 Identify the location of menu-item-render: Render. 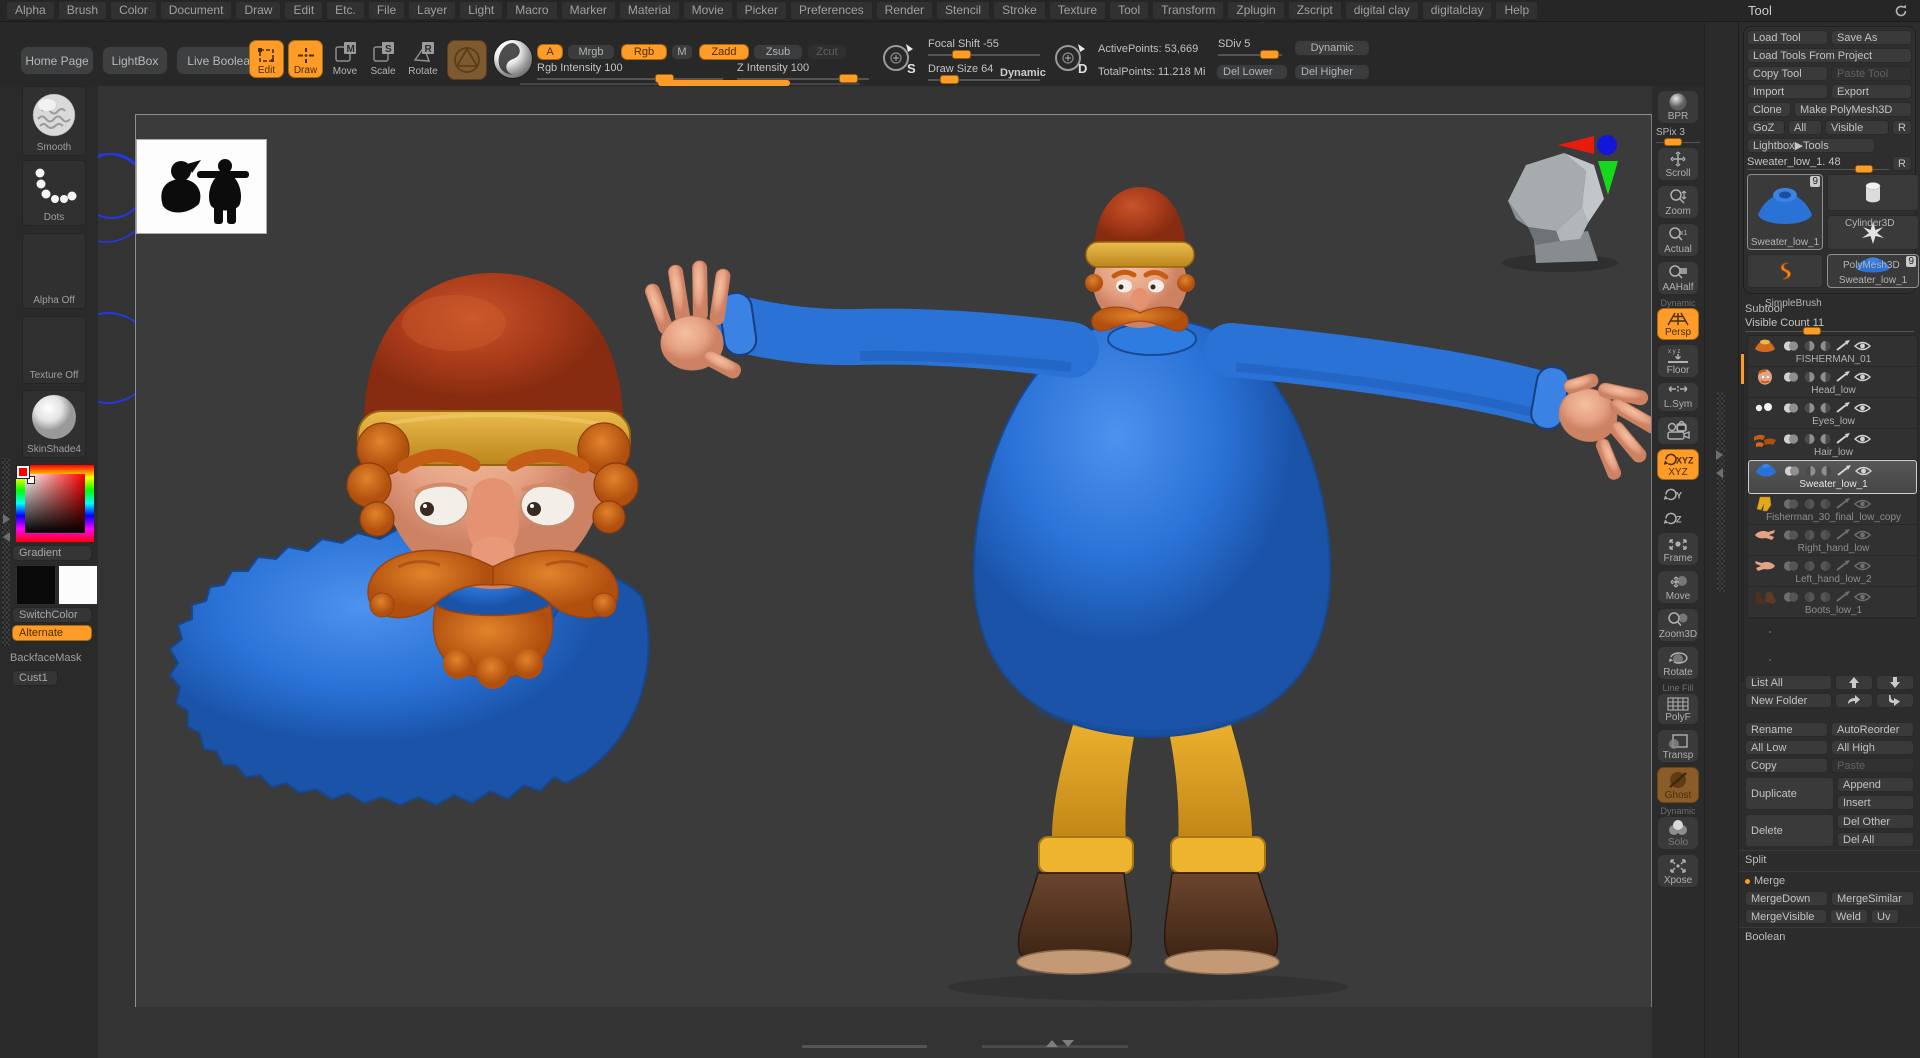
(904, 10).